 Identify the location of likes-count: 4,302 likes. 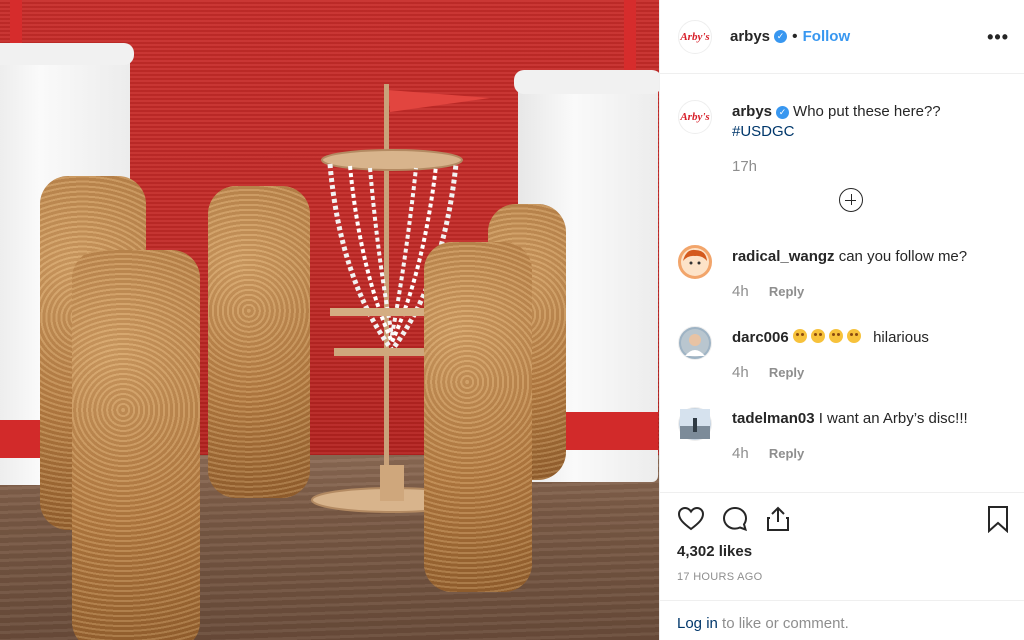
(714, 551).